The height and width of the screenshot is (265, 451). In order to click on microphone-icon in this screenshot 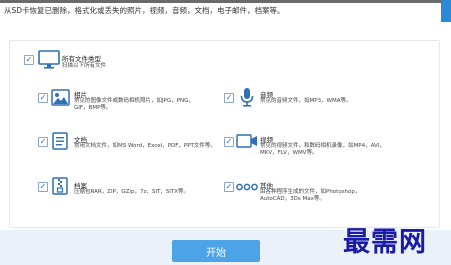, I will do `click(247, 97)`.